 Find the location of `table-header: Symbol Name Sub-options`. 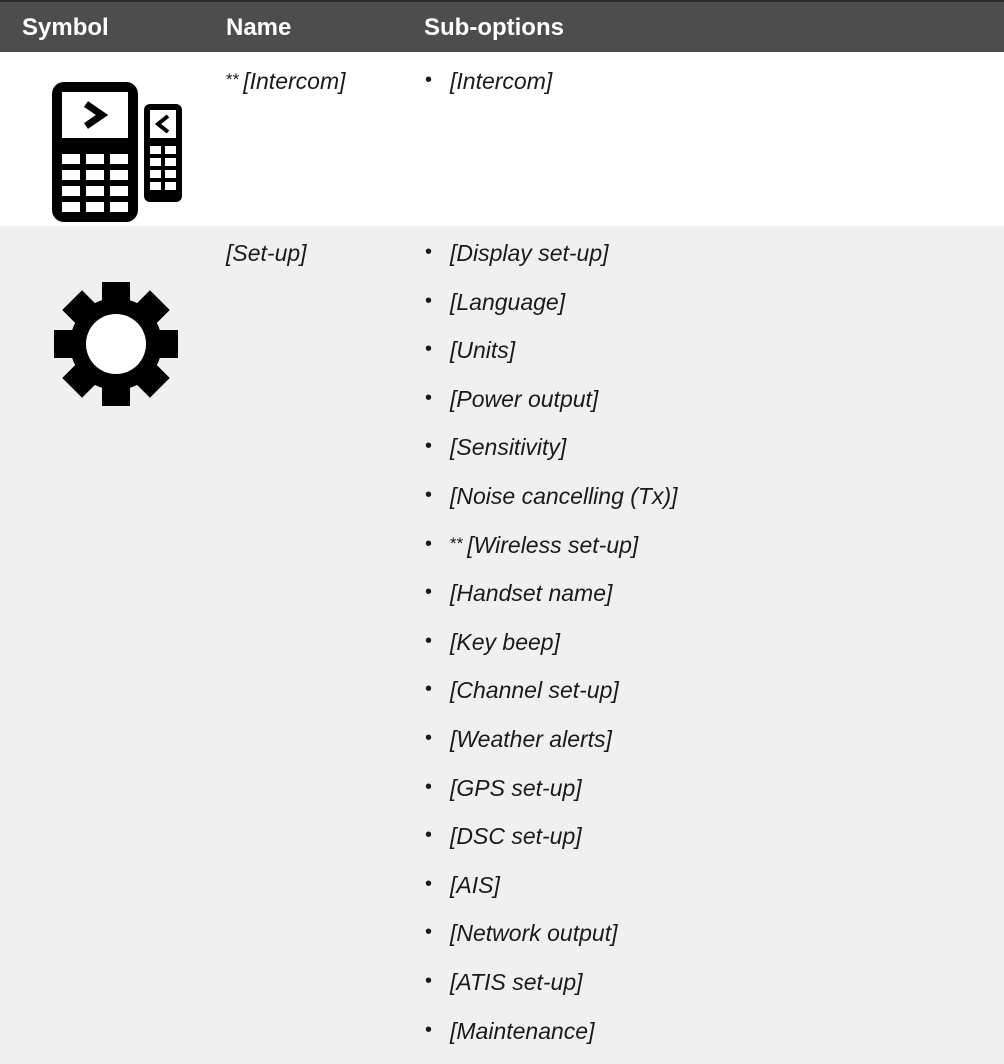

table-header: Symbol Name Sub-options is located at coordinates (502, 26).